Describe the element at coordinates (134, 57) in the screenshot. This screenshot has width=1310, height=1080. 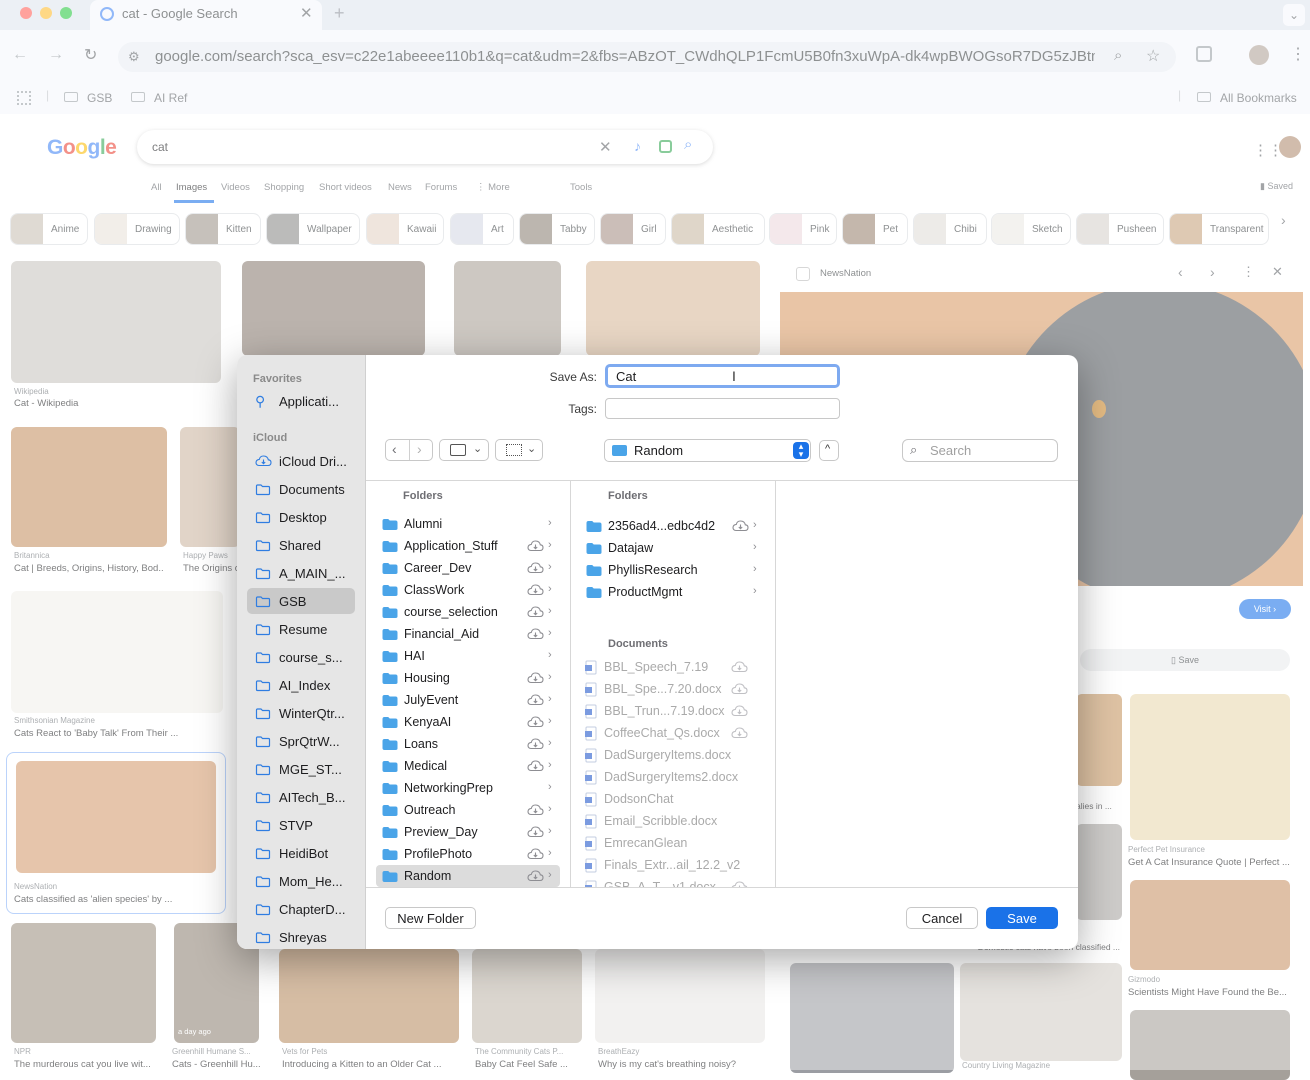
I see `site-info-icon: ⚙` at that location.